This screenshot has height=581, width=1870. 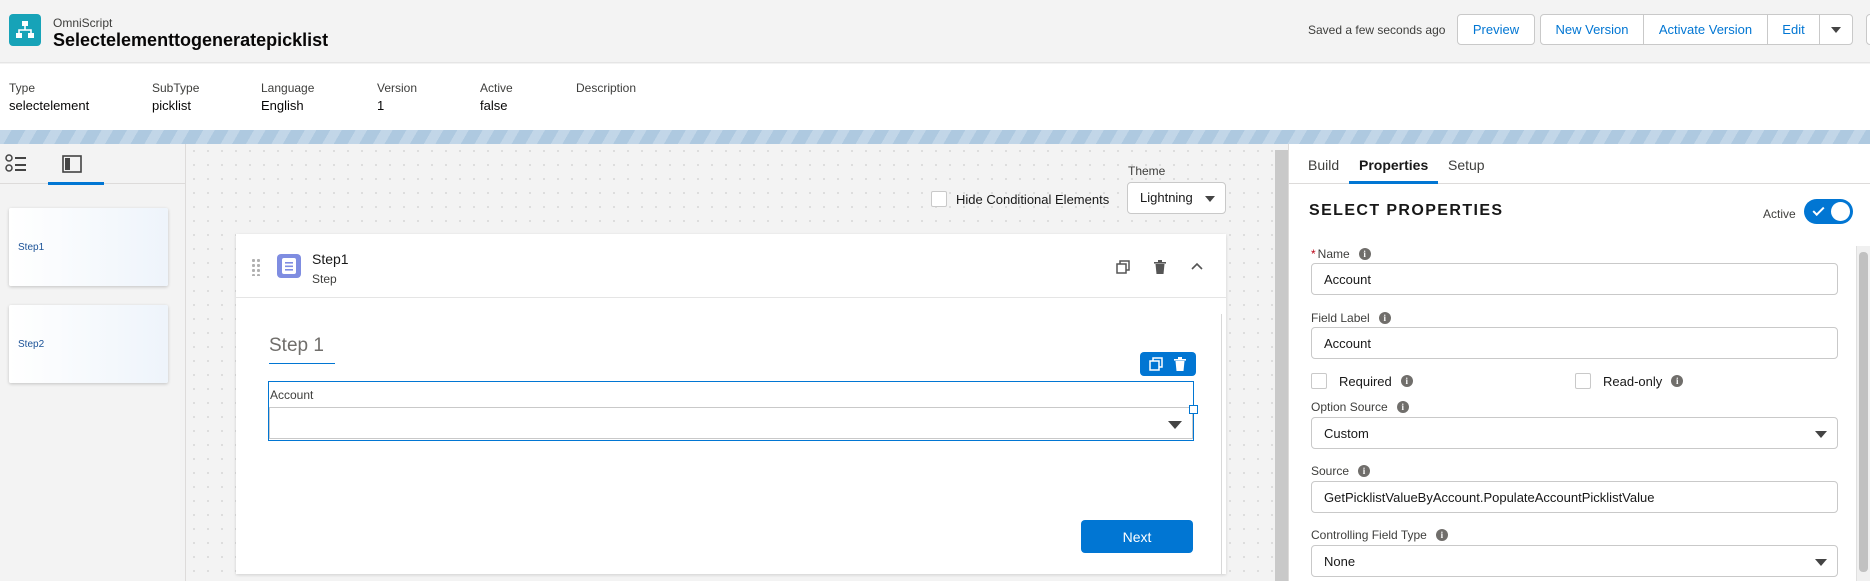 What do you see at coordinates (397, 88) in the screenshot?
I see `meta-label: Version` at bounding box center [397, 88].